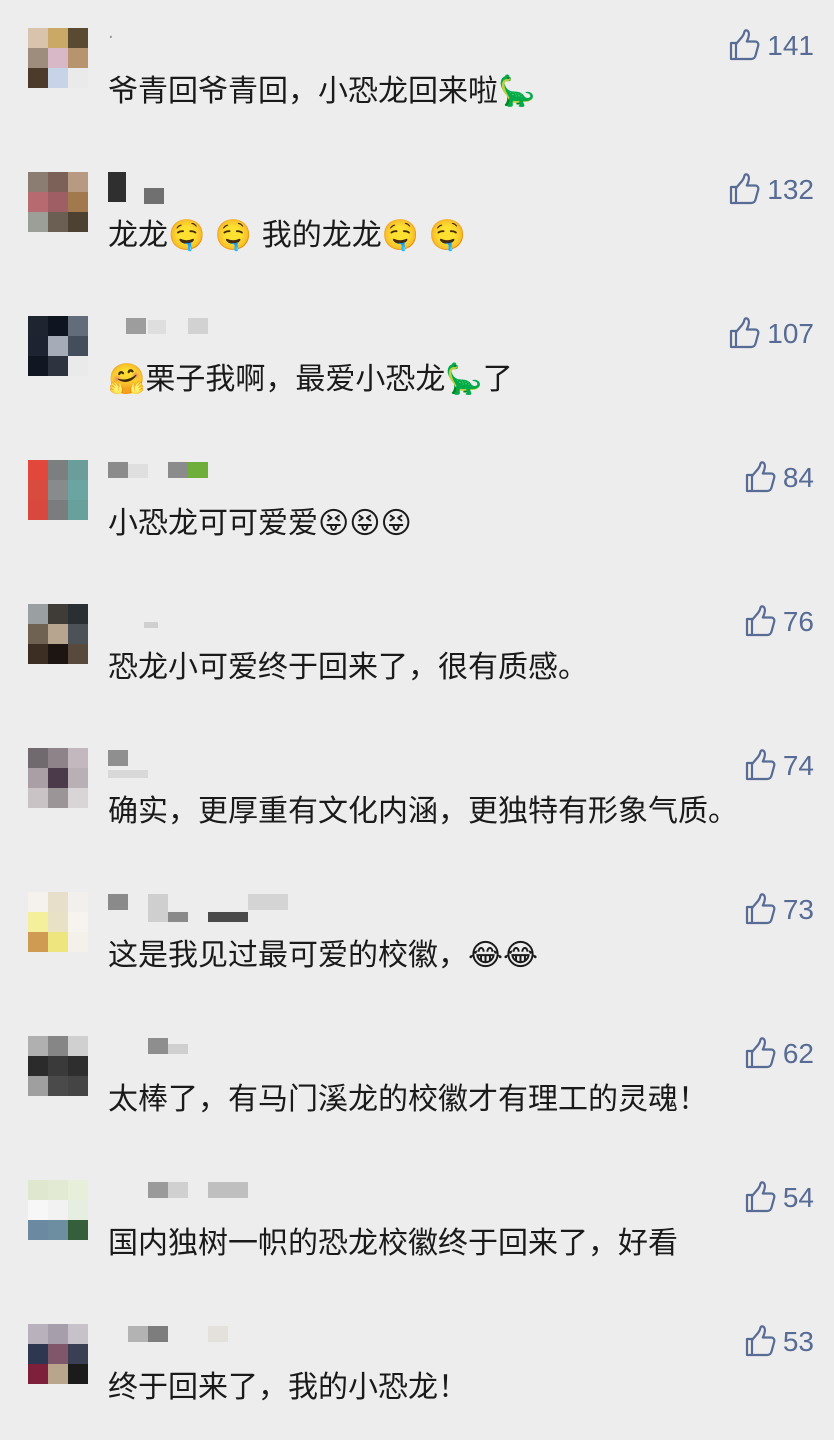 This screenshot has width=834, height=1440. I want to click on comment-text: 确实，更厚重有文化内涵，更独特有形象气质。, so click(423, 811).